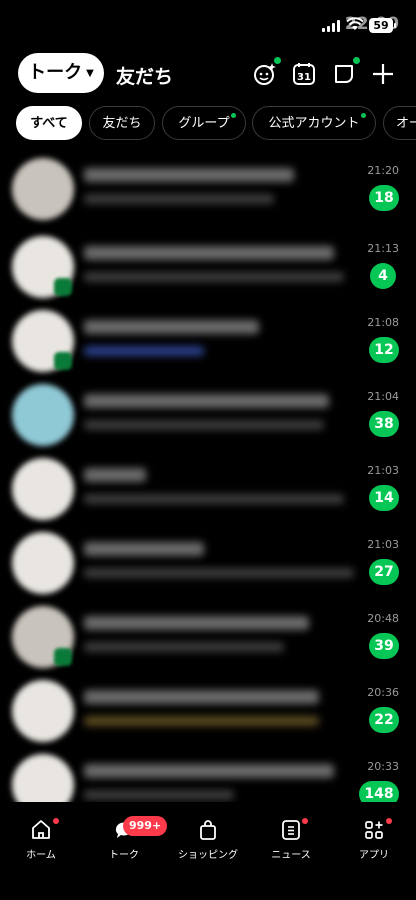 The width and height of the screenshot is (416, 900). What do you see at coordinates (356, 60) in the screenshot?
I see `openchat-notification-dot` at bounding box center [356, 60].